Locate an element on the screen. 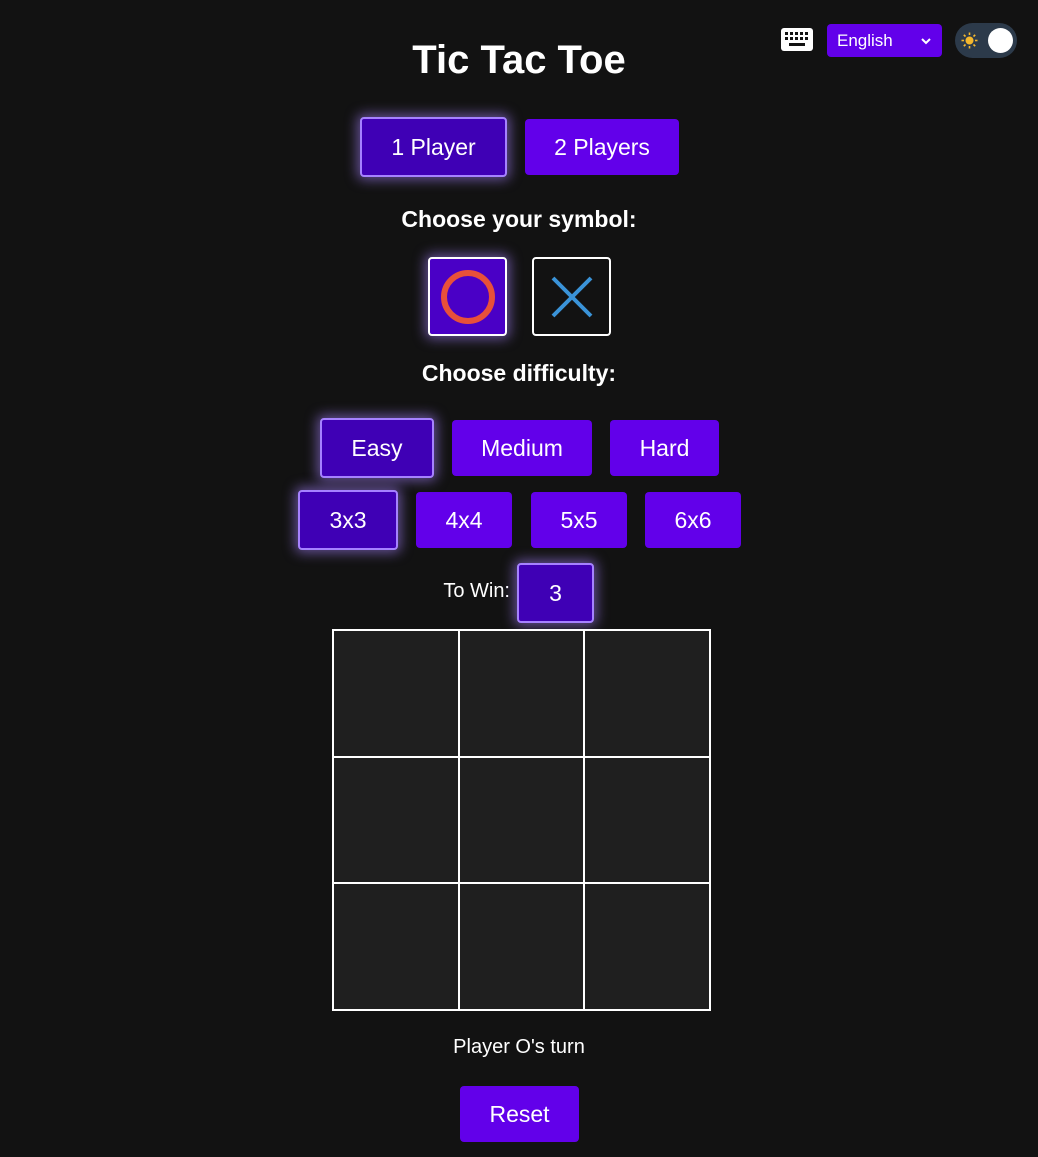 The height and width of the screenshot is (1157, 1038). symbol-x-button is located at coordinates (571, 296).